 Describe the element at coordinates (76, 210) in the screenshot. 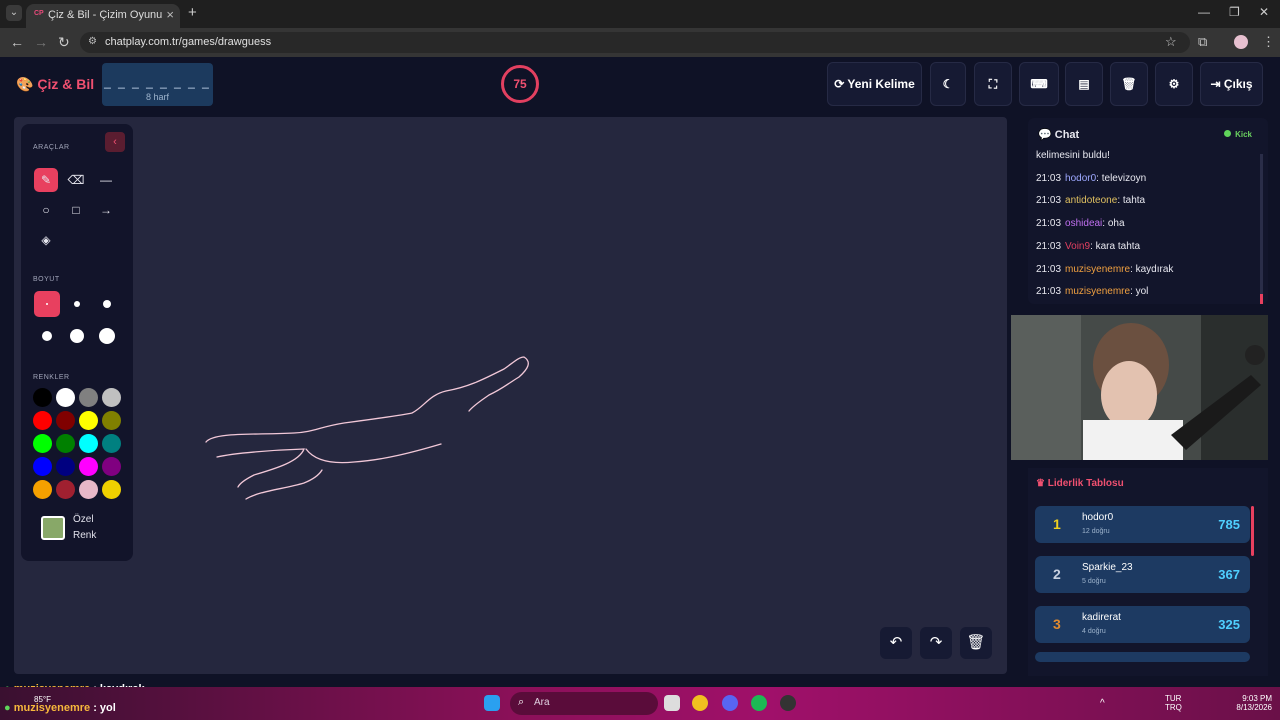

I see `rectangle-tool: □` at that location.